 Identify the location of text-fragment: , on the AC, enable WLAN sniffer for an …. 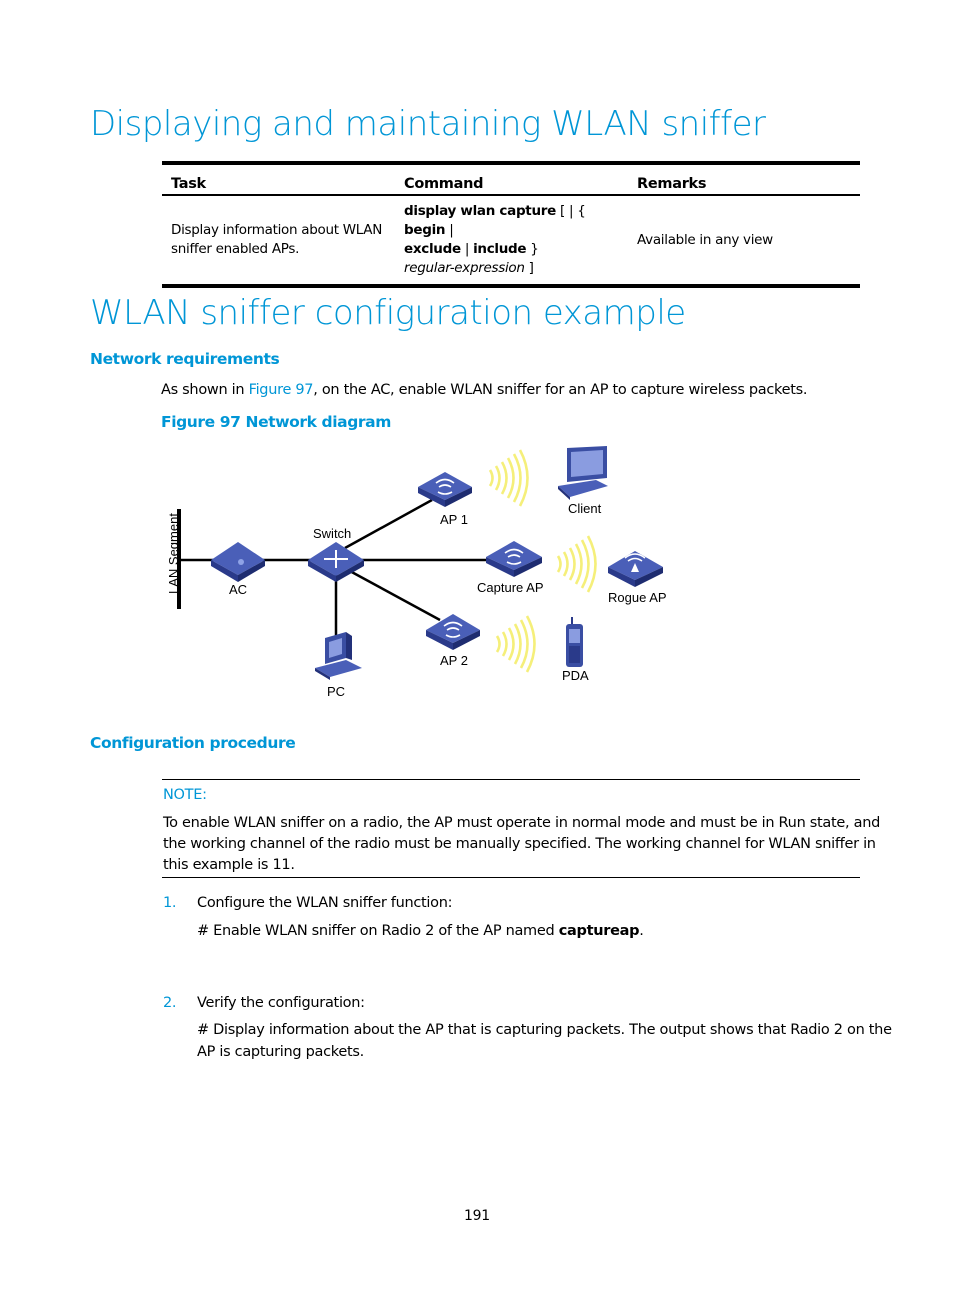
(560, 390).